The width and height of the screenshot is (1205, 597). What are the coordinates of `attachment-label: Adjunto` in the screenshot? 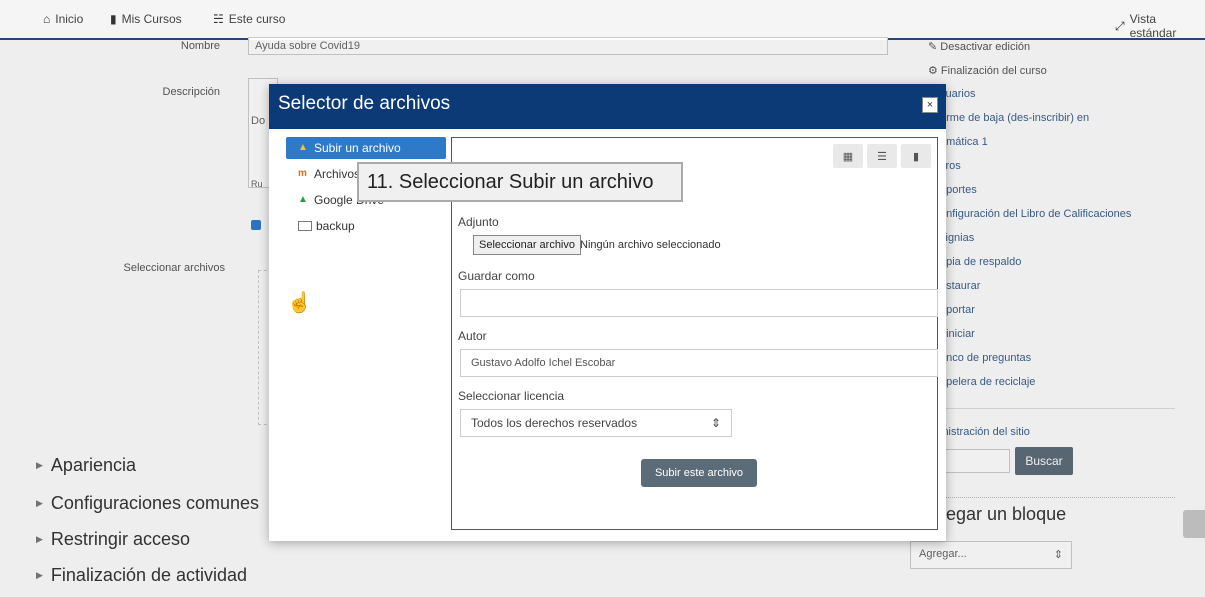 It's located at (478, 222).